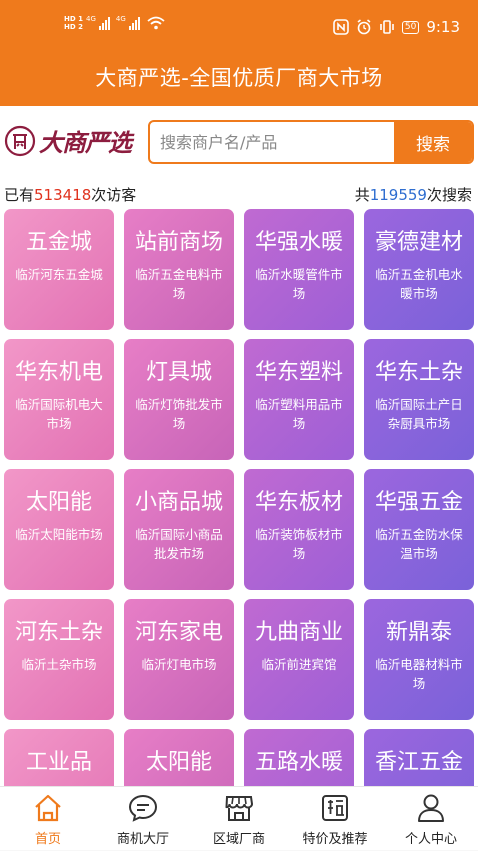  Describe the element at coordinates (85, 142) in the screenshot. I see `logo-text: 大商严选` at that location.